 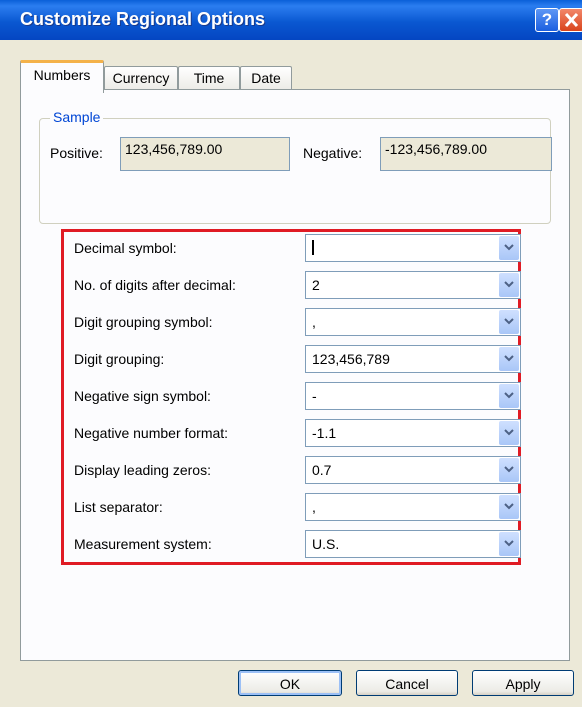 What do you see at coordinates (351, 359) in the screenshot?
I see `digit-grouping-value: 123,456,789` at bounding box center [351, 359].